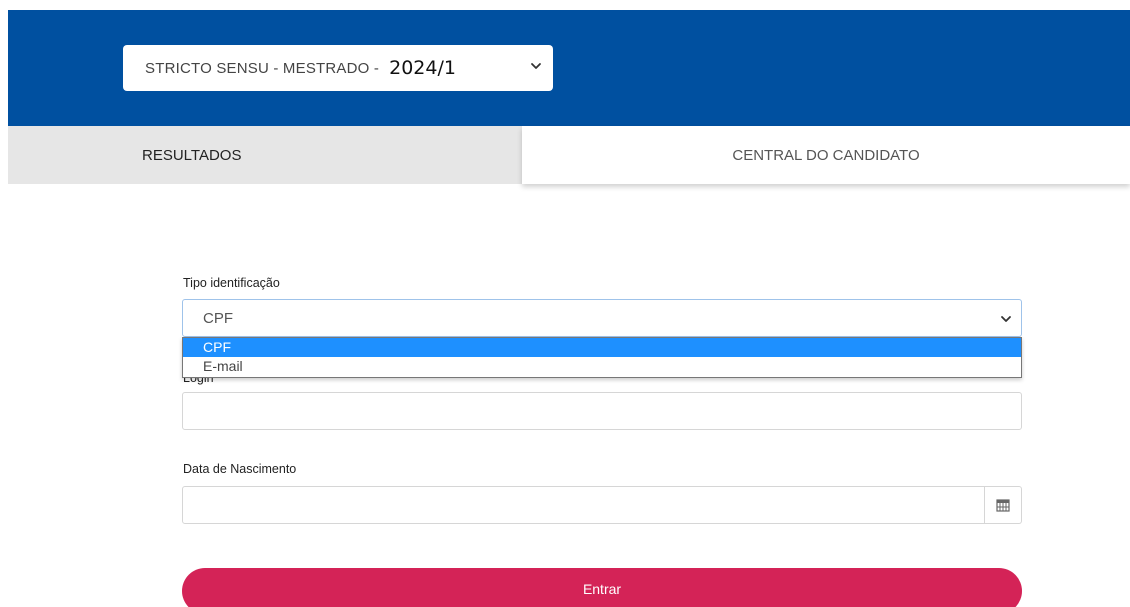 The height and width of the screenshot is (607, 1130). Describe the element at coordinates (218, 318) in the screenshot. I see `id-type-value: CPF` at that location.